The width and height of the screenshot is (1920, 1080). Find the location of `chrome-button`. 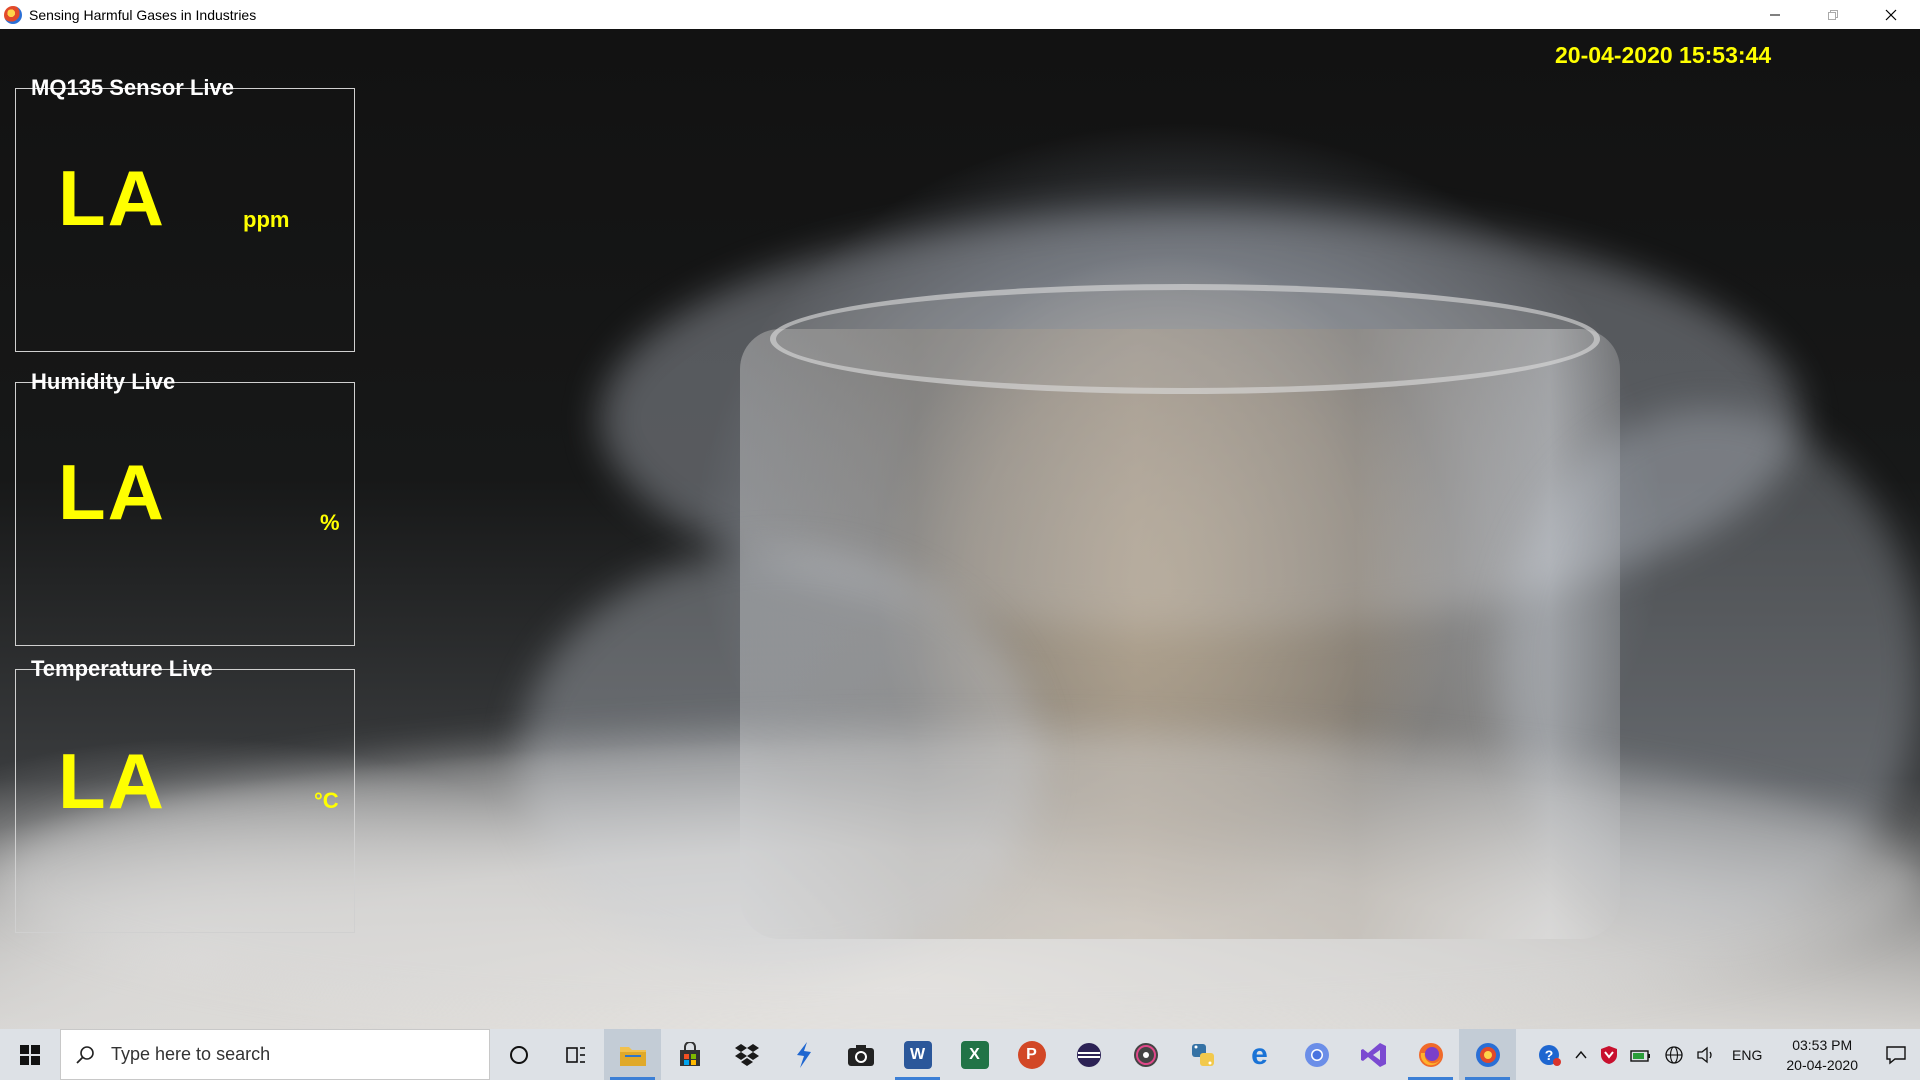

chrome-button is located at coordinates (1316, 1054).